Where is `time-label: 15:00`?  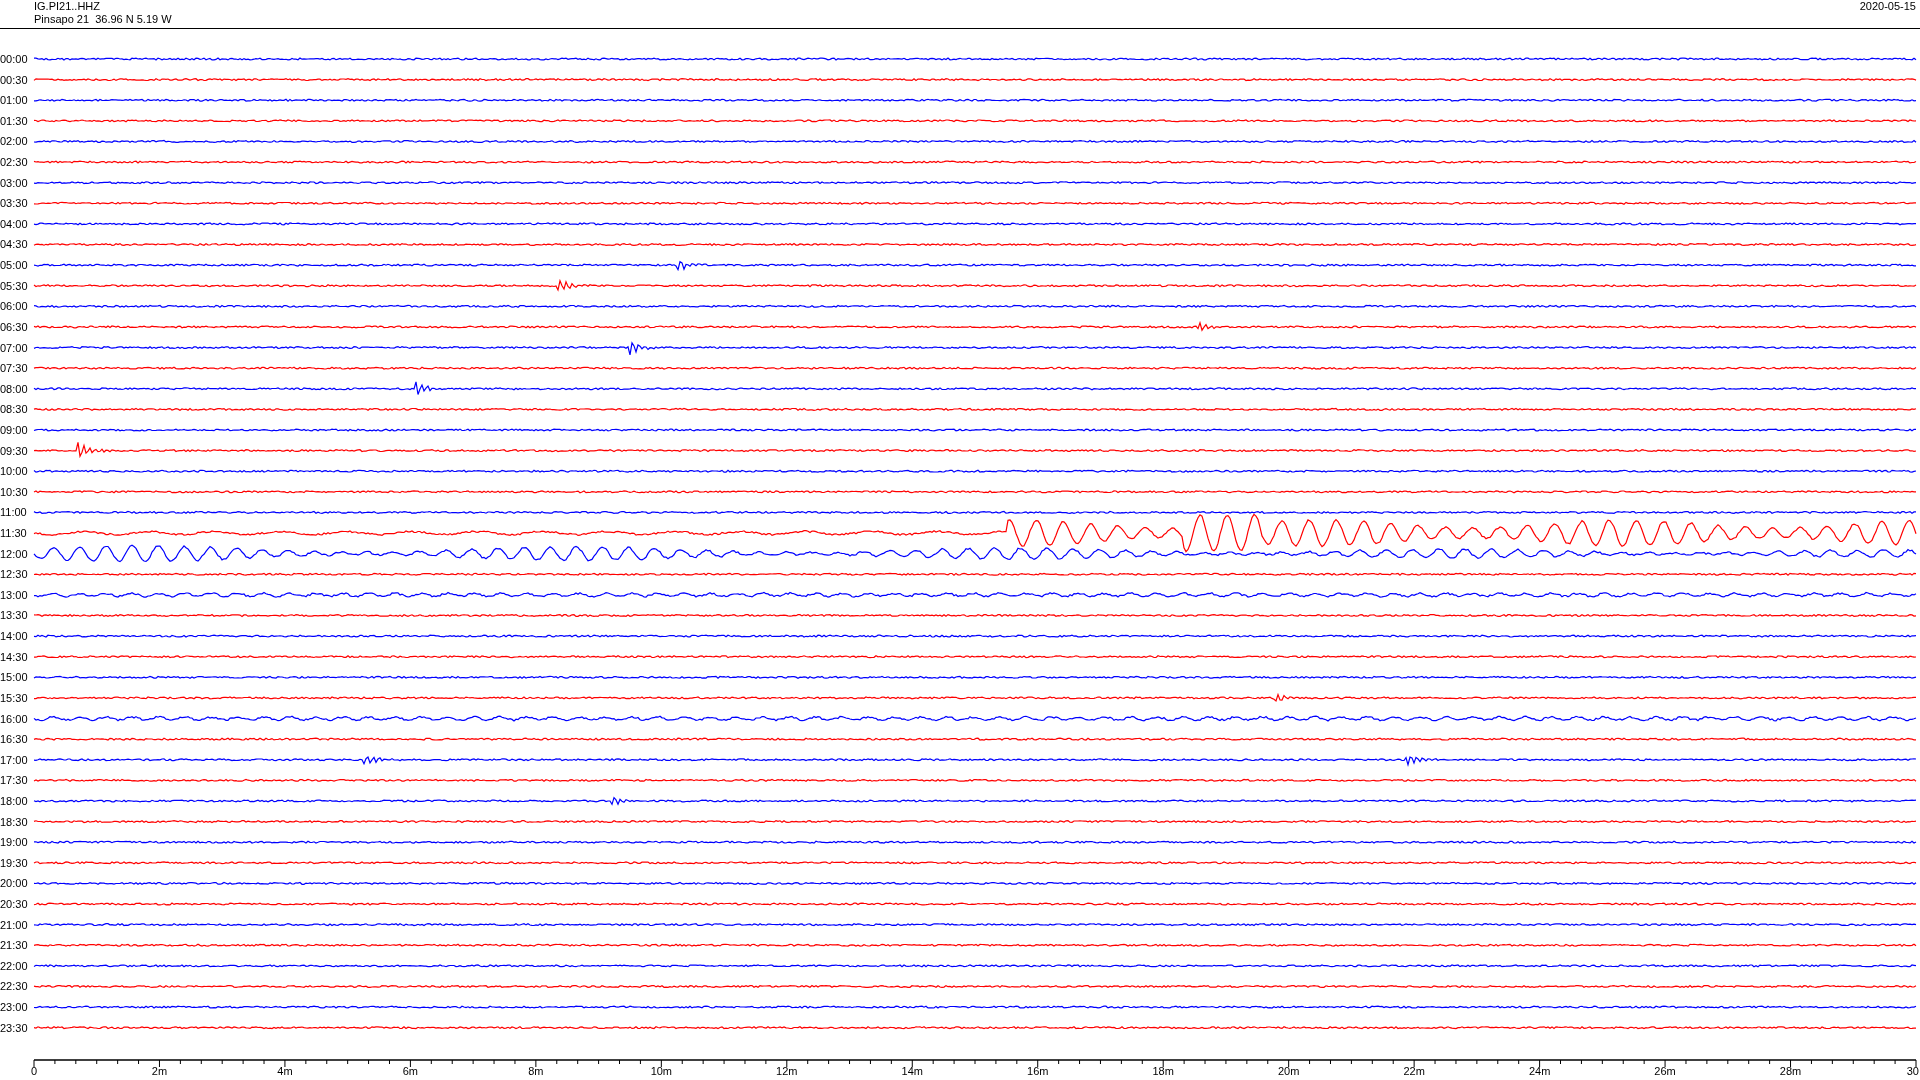
time-label: 15:00 is located at coordinates (14, 677).